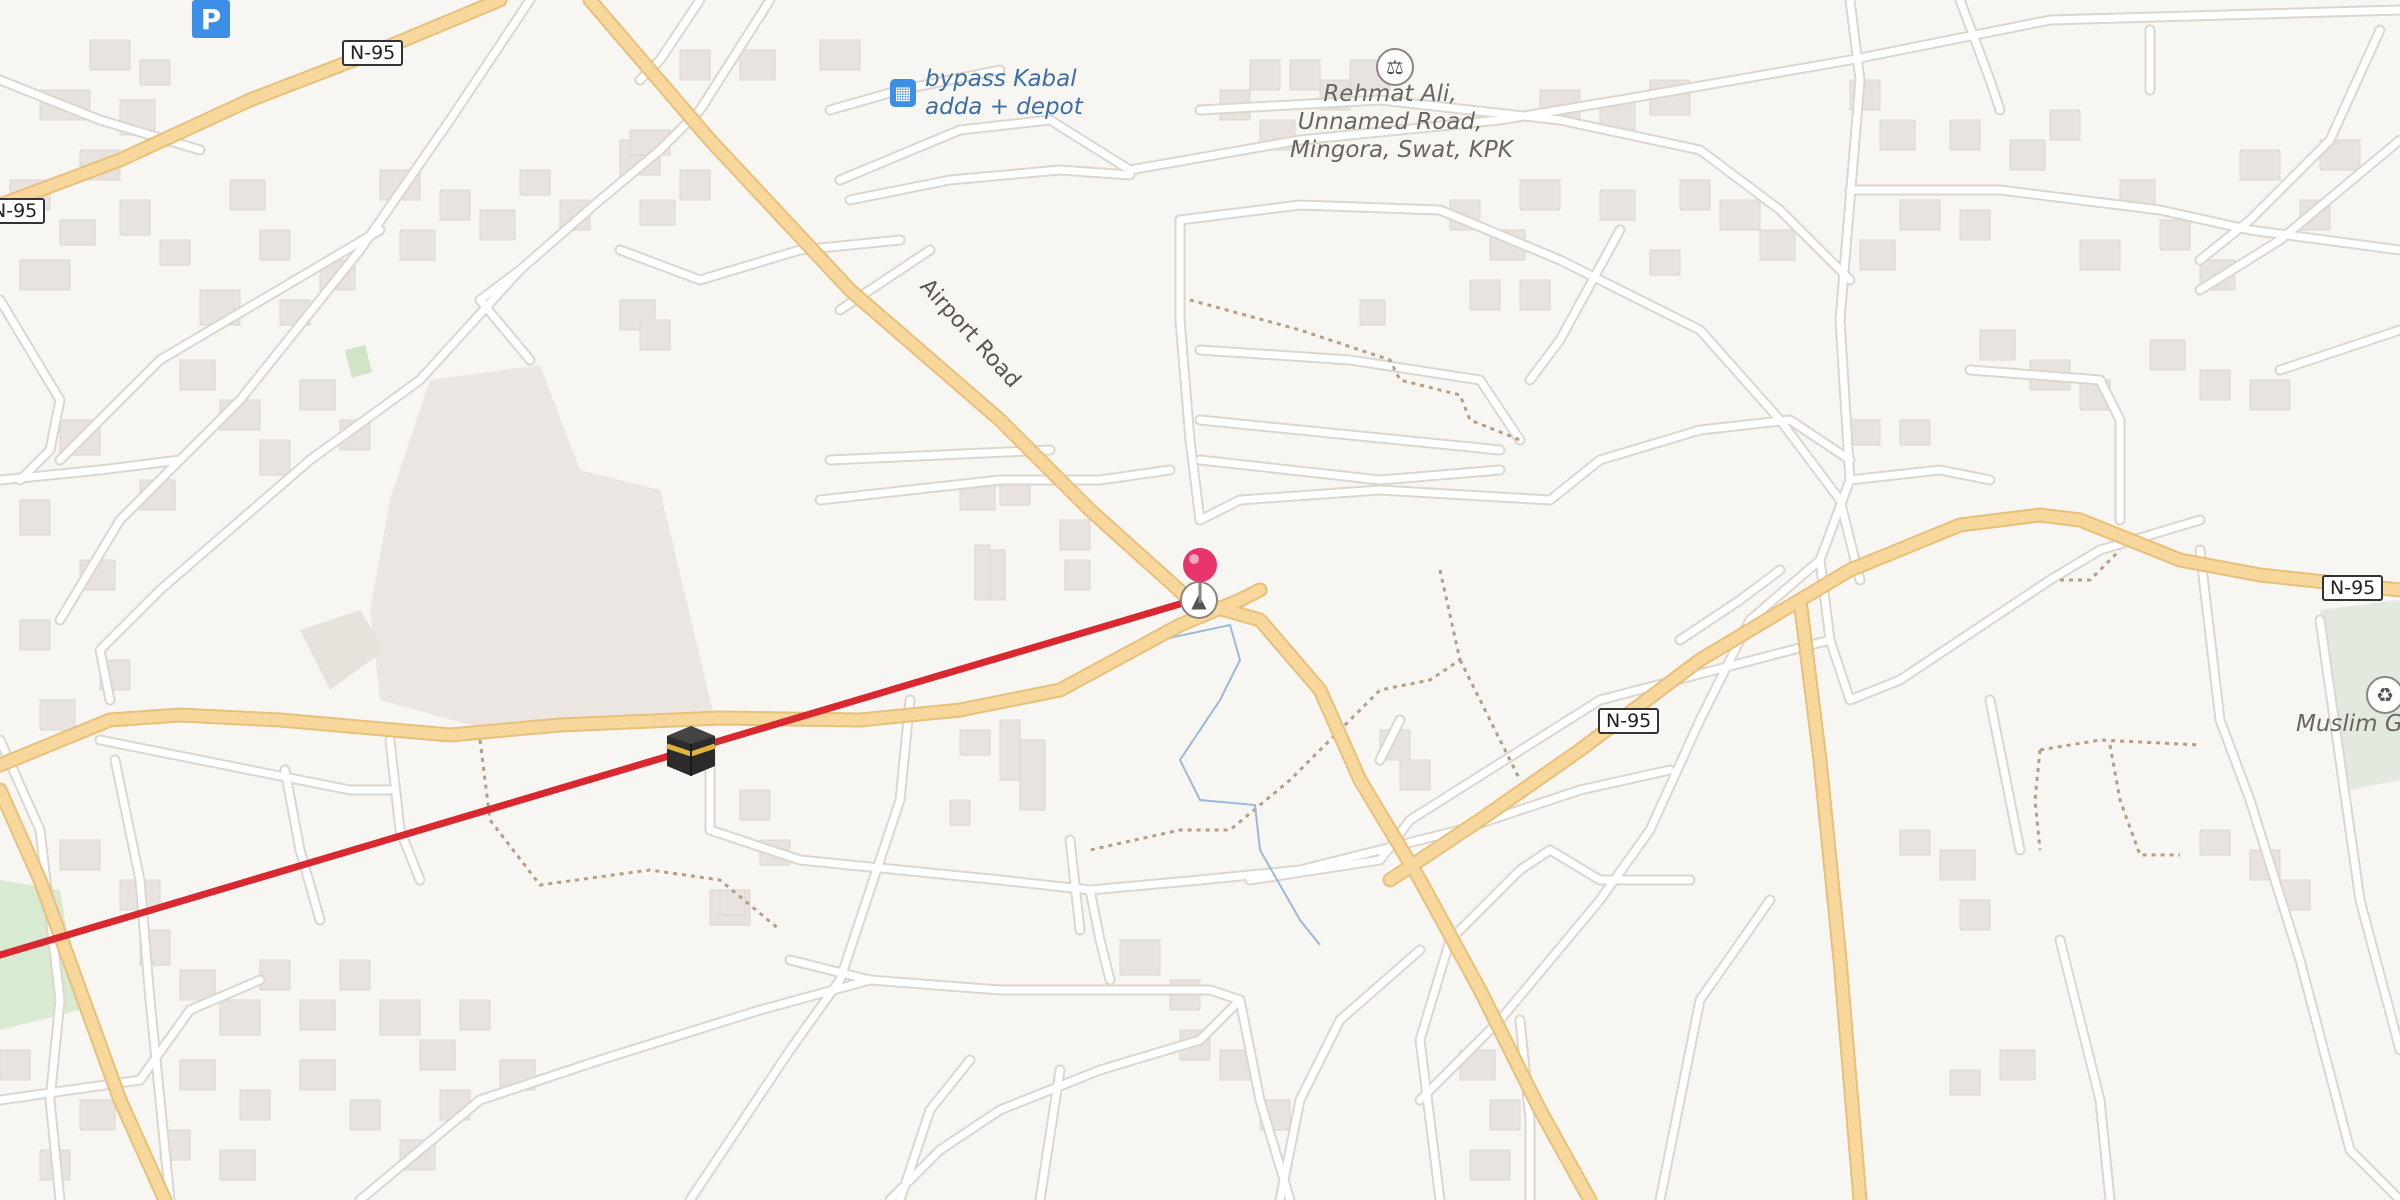 The image size is (2400, 1200). Describe the element at coordinates (373, 53) in the screenshot. I see `road-shield-n95-top: N-95` at that location.